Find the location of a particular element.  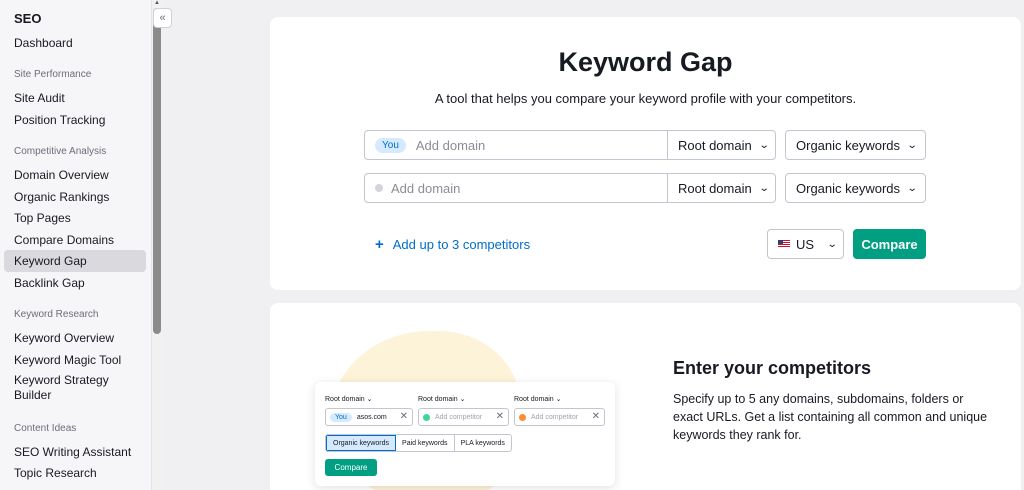

double-chevron-left-icon: « is located at coordinates (162, 18).